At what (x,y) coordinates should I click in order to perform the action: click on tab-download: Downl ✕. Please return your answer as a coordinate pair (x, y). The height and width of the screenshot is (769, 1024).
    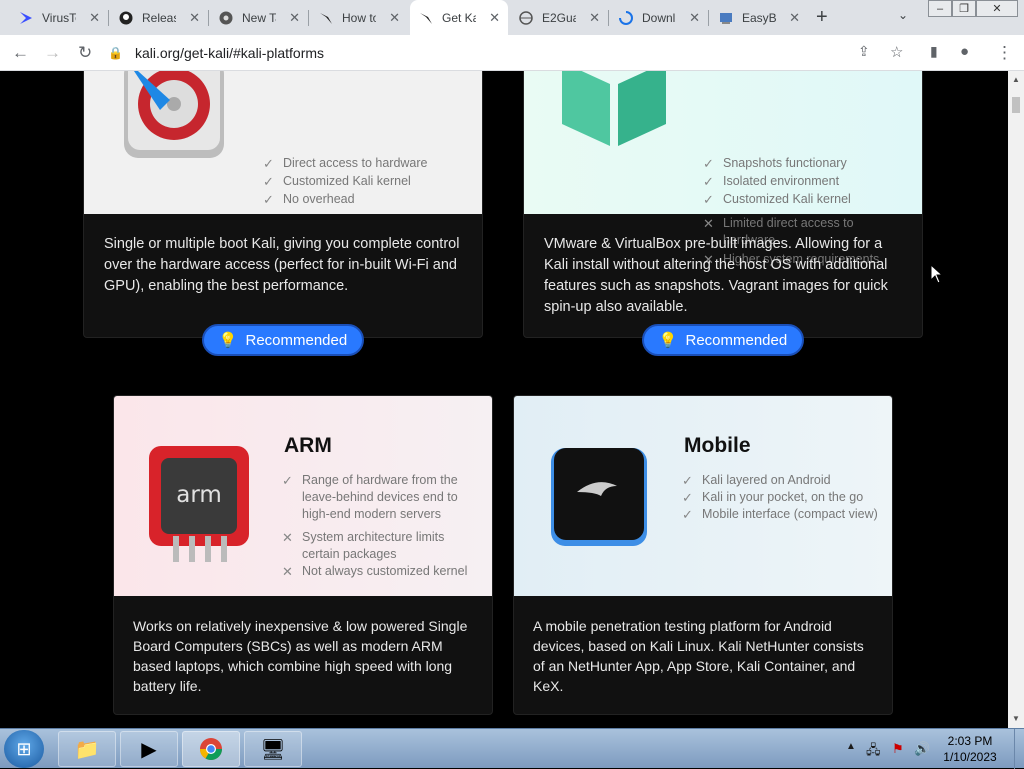
    Looking at the image, I should click on (659, 17).